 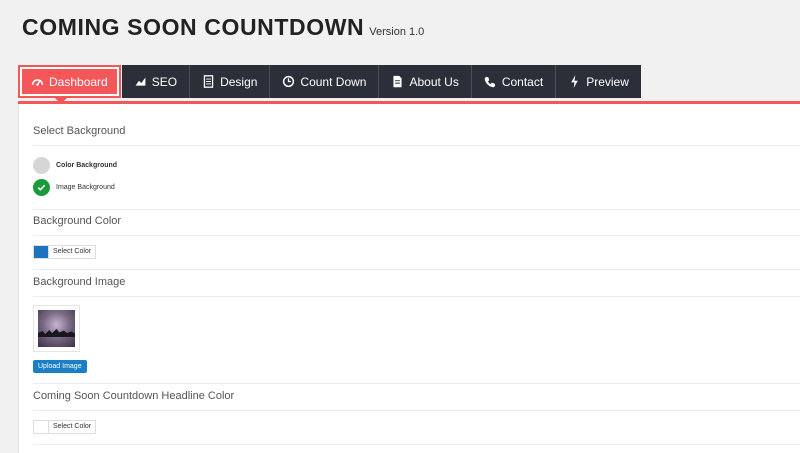 I want to click on tab-seo: SEO, so click(x=156, y=81).